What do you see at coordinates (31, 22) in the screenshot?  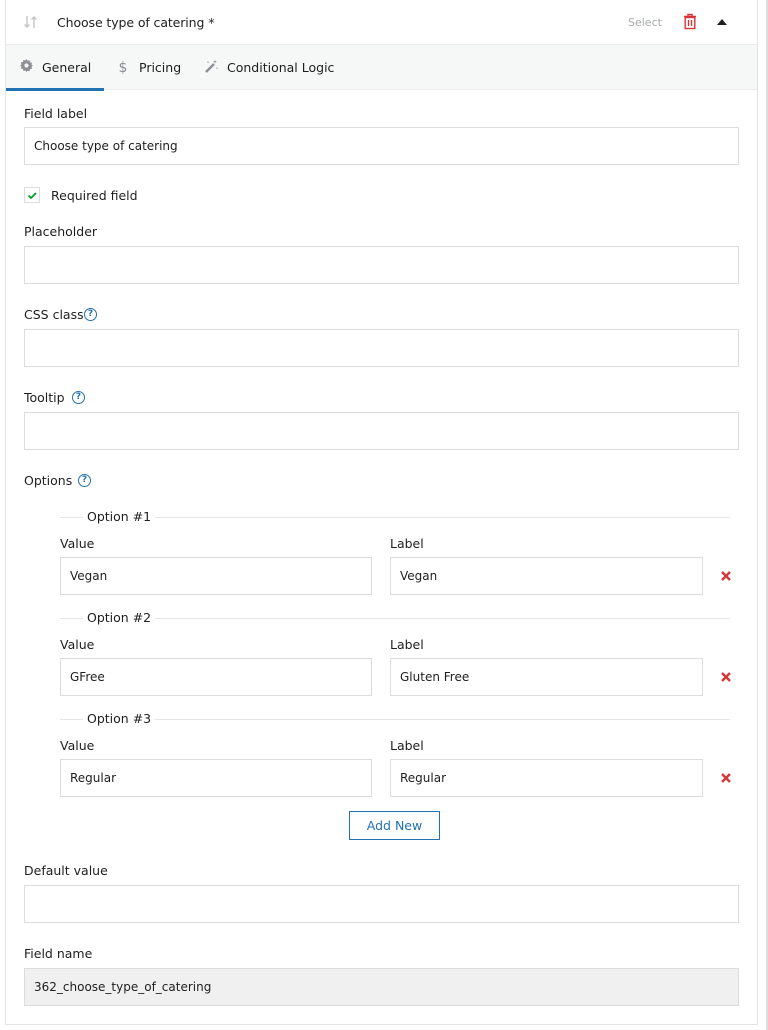 I see `sort-arrows-icon` at bounding box center [31, 22].